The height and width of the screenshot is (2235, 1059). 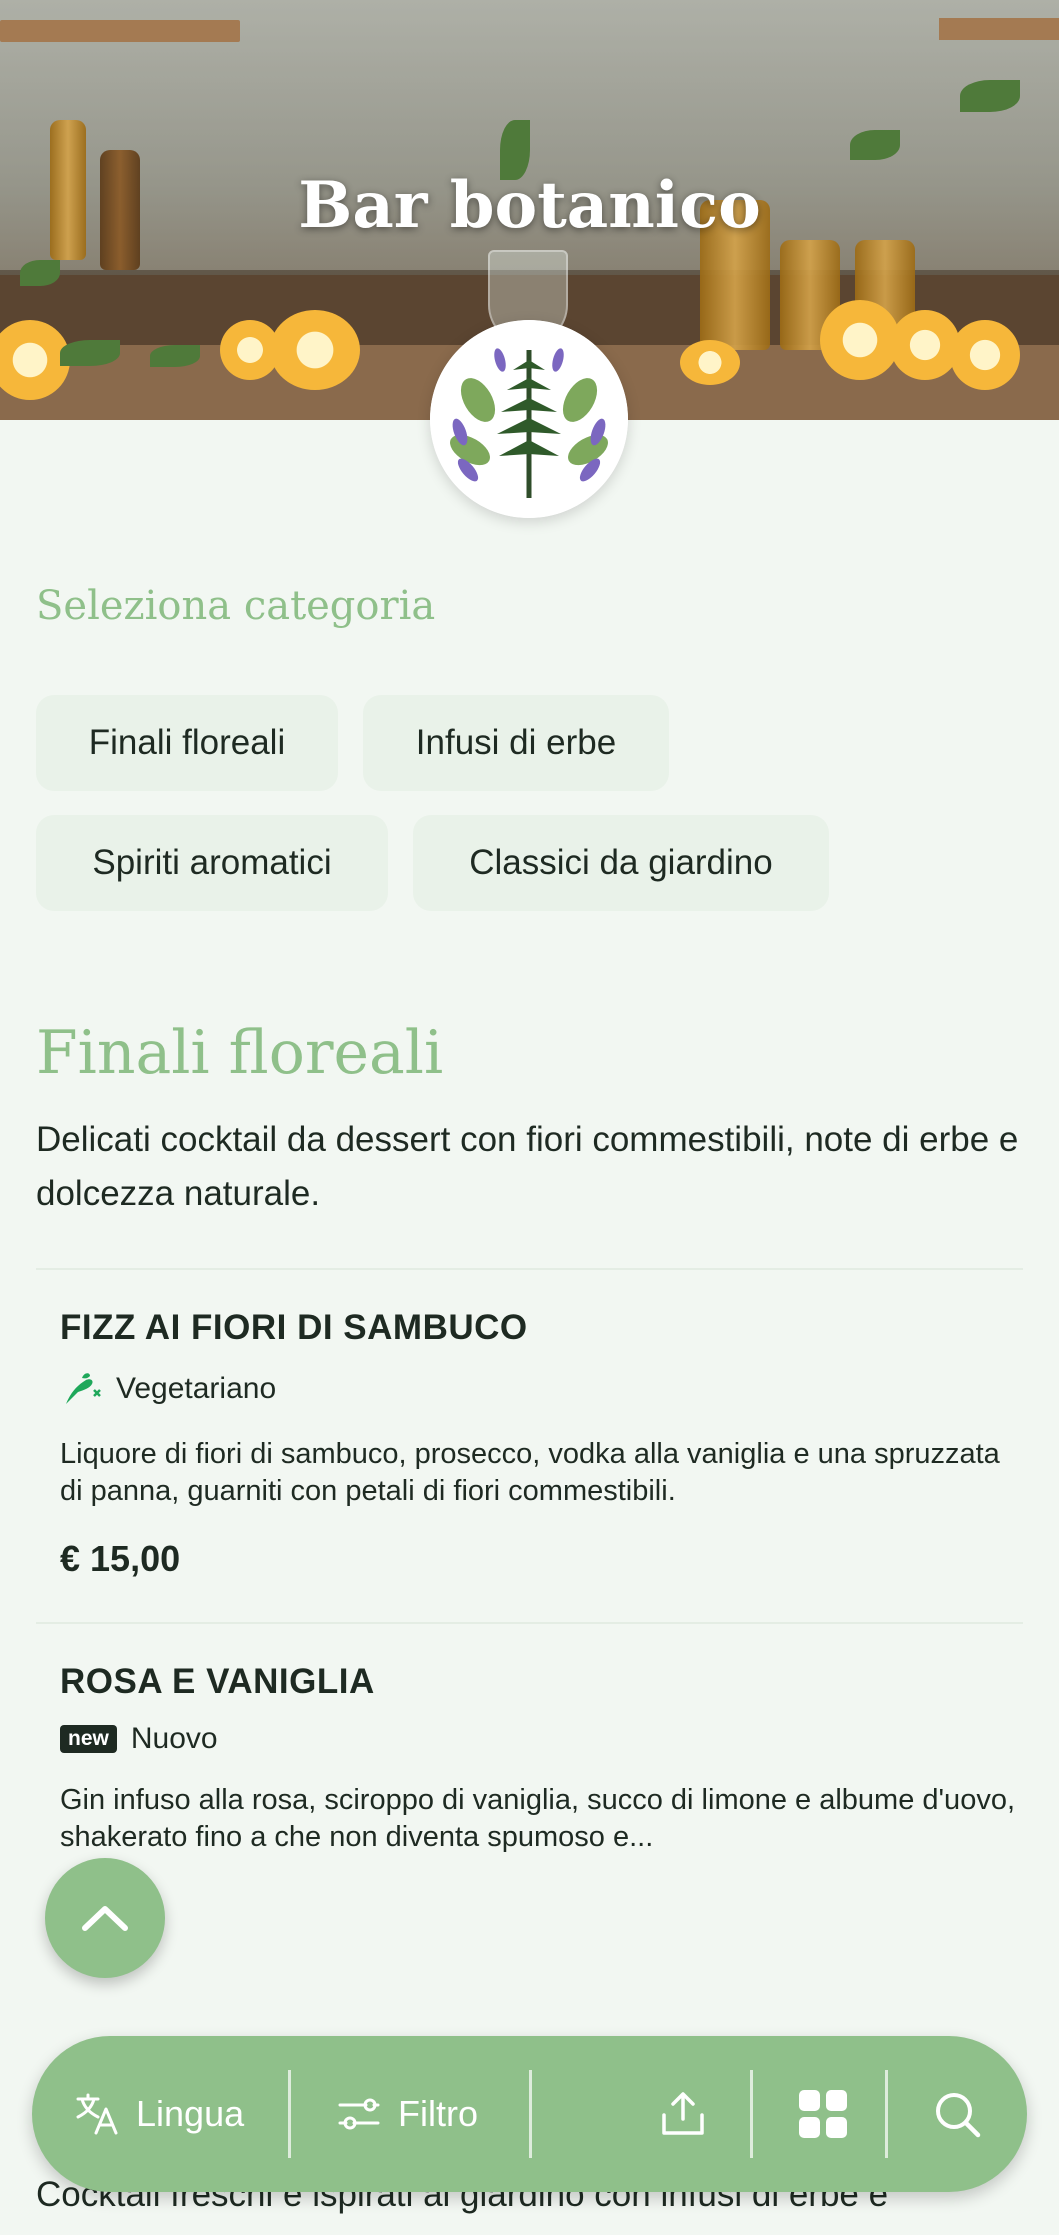 What do you see at coordinates (217, 1681) in the screenshot?
I see `item-name: ROSA E VANIGLIA` at bounding box center [217, 1681].